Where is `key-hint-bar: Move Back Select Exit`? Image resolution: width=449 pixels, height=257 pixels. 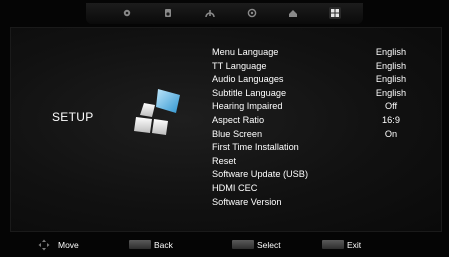
key-hint-bar: Move Back Select Exit is located at coordinates (224, 245).